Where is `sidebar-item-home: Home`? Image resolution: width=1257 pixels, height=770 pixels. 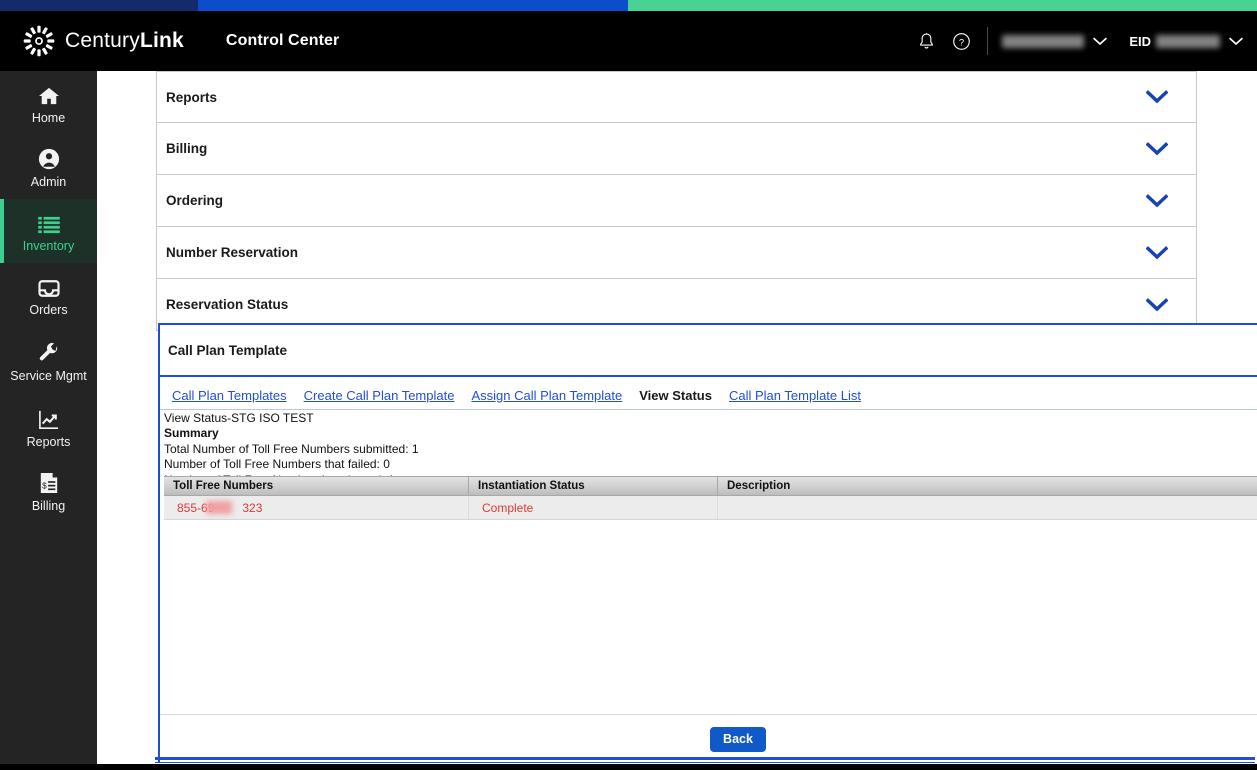 sidebar-item-home: Home is located at coordinates (48, 103).